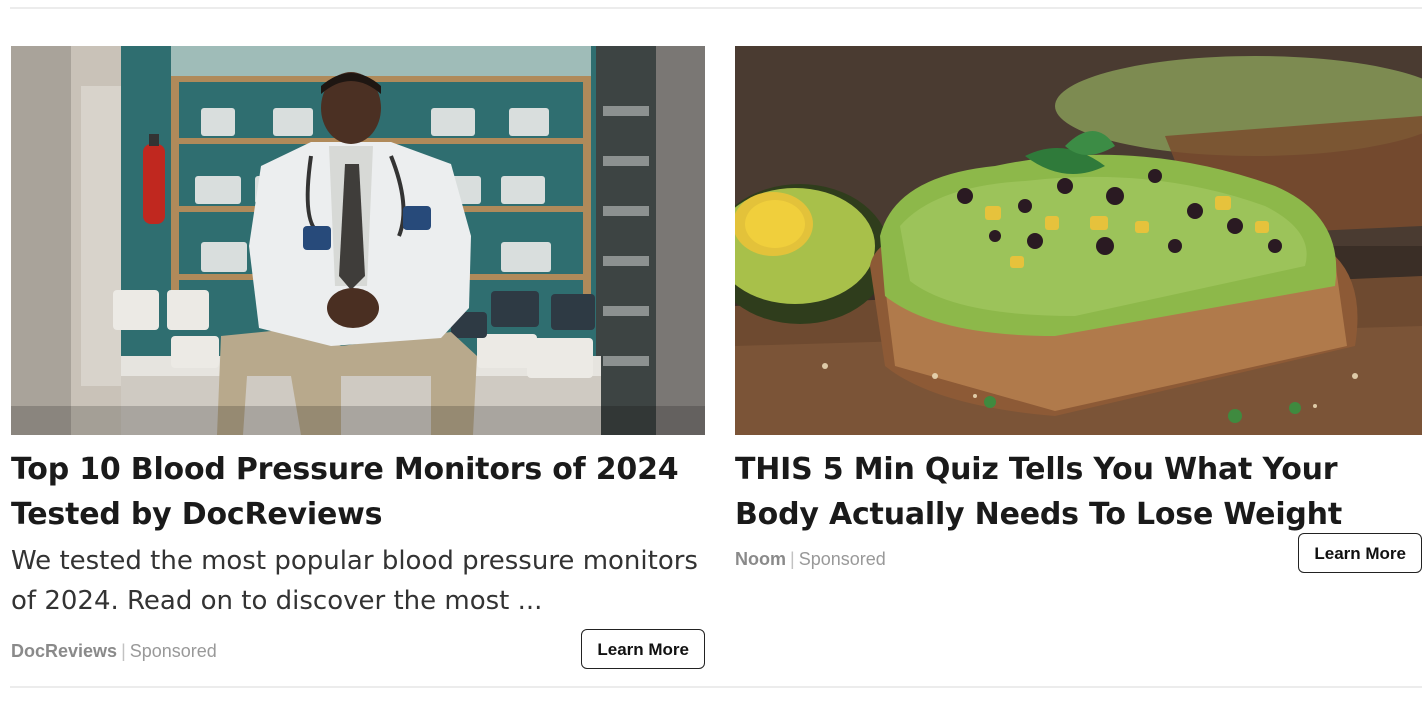 The height and width of the screenshot is (705, 1422). What do you see at coordinates (760, 559) in the screenshot?
I see `ad-brand: Noom` at bounding box center [760, 559].